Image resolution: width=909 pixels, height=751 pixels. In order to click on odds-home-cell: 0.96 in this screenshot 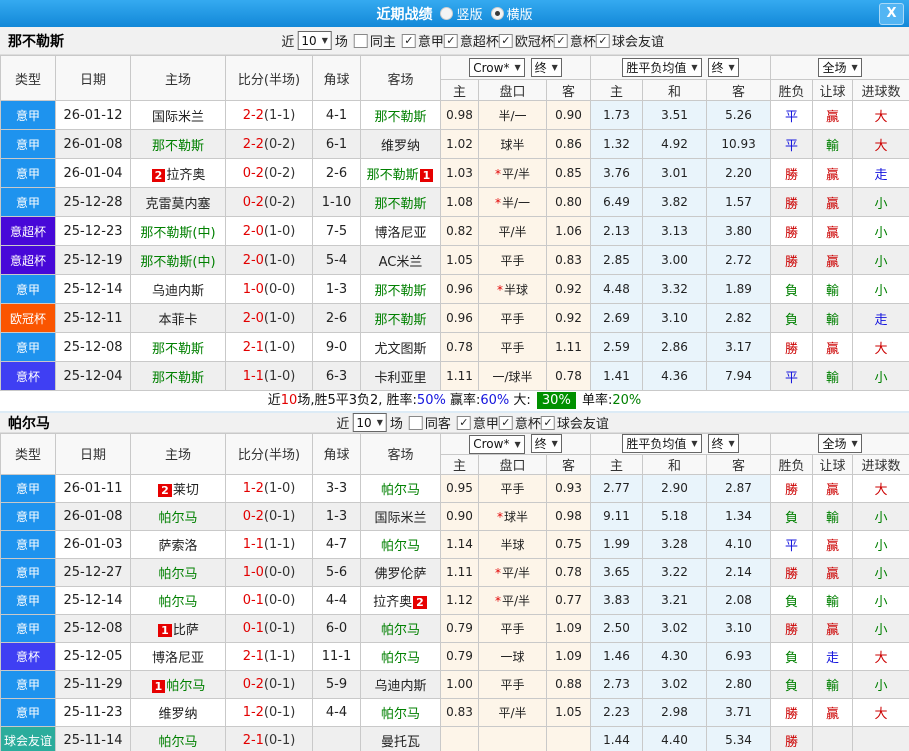, I will do `click(459, 289)`.